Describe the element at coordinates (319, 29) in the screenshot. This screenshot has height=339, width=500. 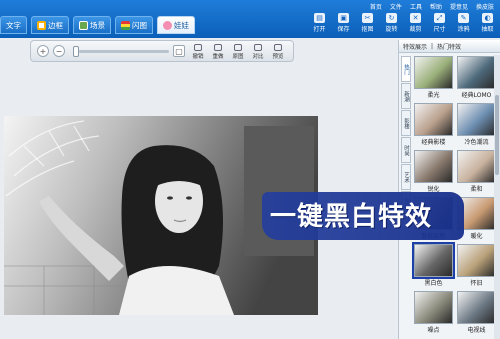
I see `open-label: 打开` at that location.